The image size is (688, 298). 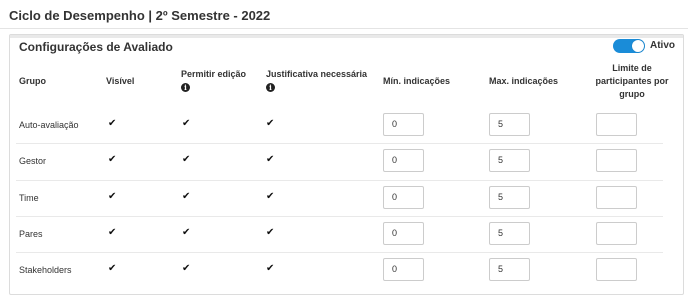 What do you see at coordinates (629, 46) in the screenshot?
I see `active-toggle` at bounding box center [629, 46].